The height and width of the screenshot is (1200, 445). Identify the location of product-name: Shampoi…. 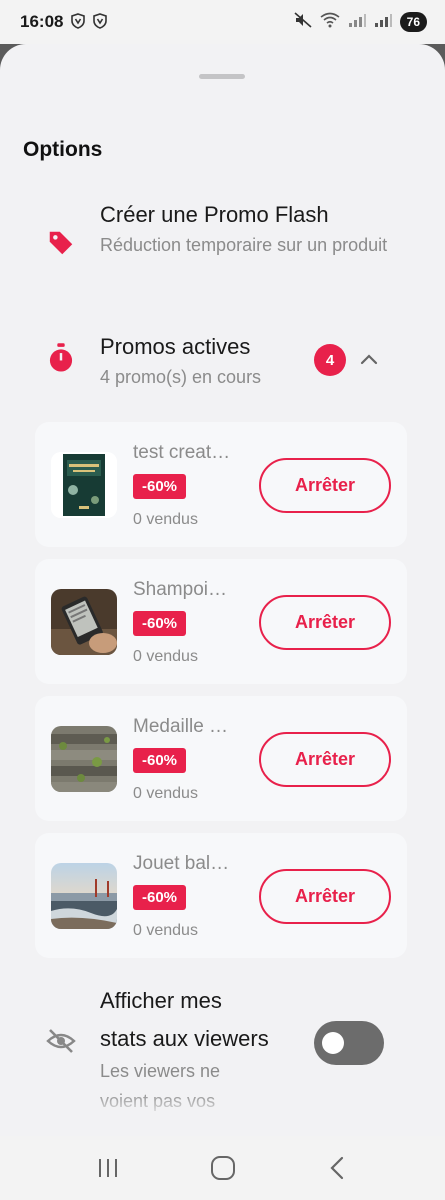
(180, 589).